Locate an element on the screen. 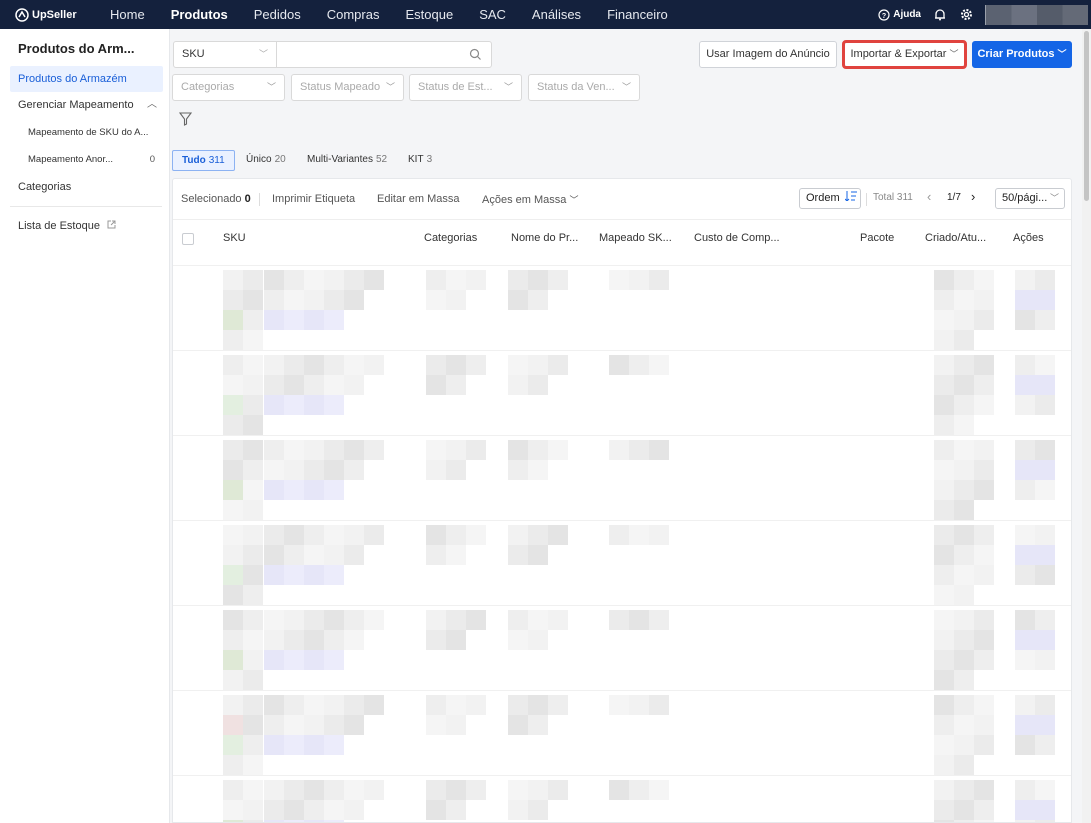 The height and width of the screenshot is (823, 1091). nav-item-compras: Compras is located at coordinates (353, 14).